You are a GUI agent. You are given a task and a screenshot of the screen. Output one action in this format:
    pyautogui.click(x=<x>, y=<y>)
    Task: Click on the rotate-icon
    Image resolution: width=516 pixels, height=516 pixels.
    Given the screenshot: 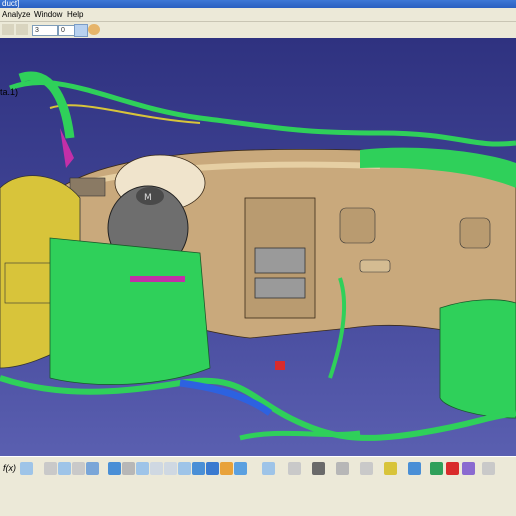 What is the action you would take?
    pyautogui.click(x=142, y=468)
    